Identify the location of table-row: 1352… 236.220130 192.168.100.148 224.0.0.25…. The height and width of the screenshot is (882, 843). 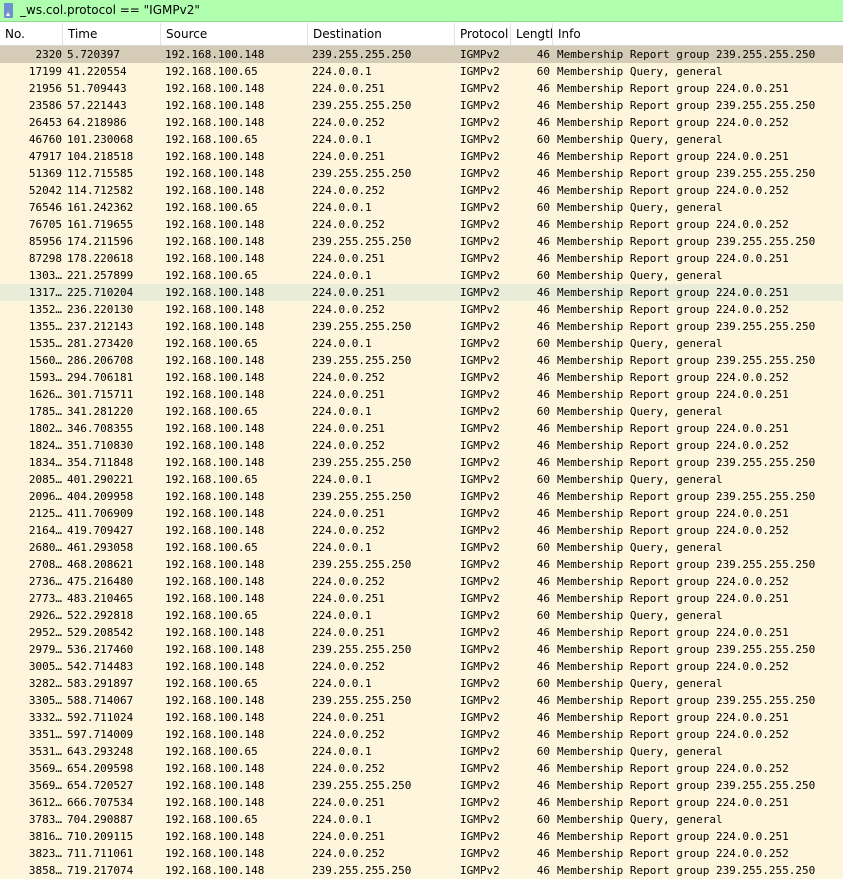
(421, 309).